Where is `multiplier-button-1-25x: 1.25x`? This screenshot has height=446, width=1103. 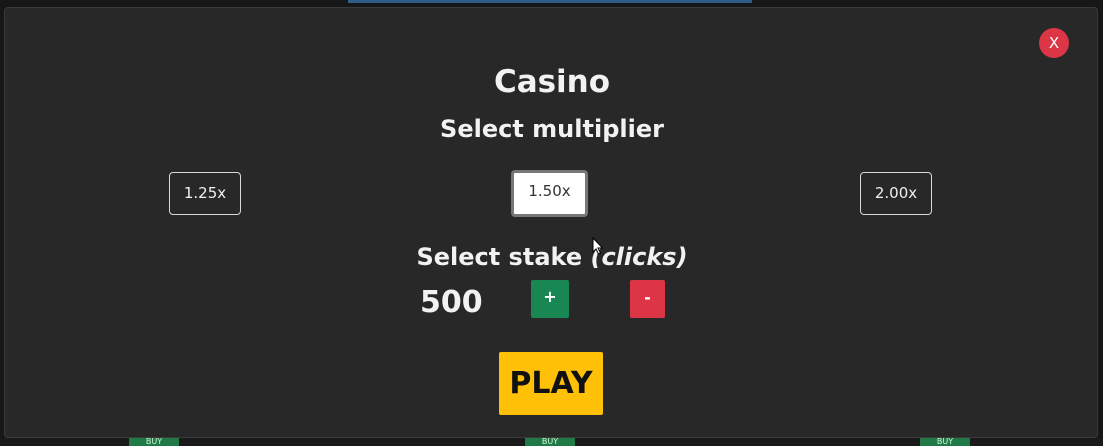 multiplier-button-1-25x: 1.25x is located at coordinates (205, 193).